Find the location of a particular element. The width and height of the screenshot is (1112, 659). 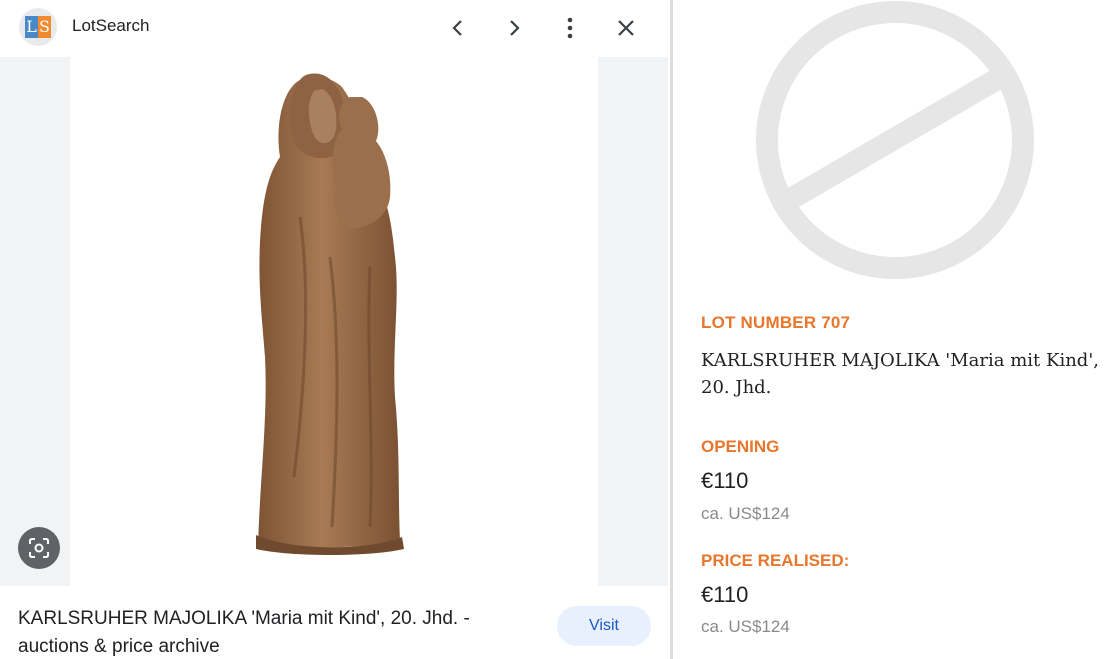

site-name: LotSearch is located at coordinates (111, 26).